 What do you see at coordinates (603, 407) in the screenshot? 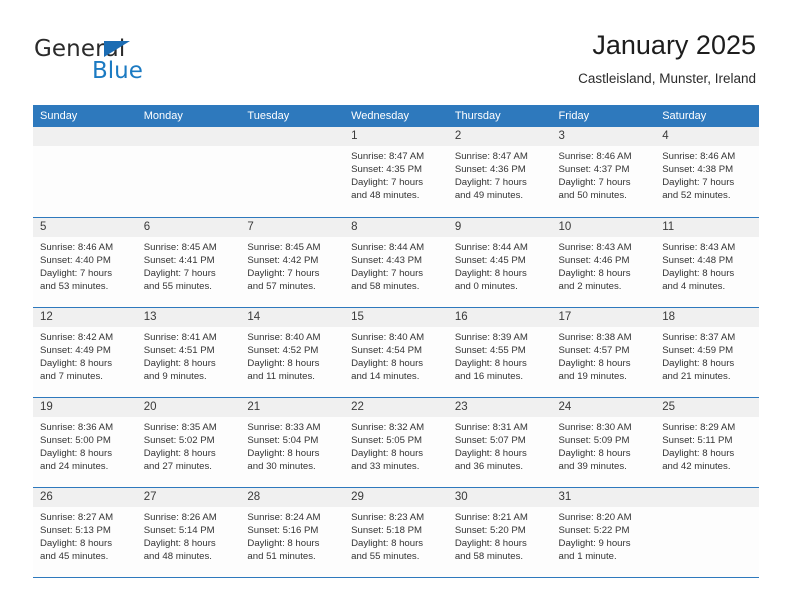
I see `day-number: 24` at bounding box center [603, 407].